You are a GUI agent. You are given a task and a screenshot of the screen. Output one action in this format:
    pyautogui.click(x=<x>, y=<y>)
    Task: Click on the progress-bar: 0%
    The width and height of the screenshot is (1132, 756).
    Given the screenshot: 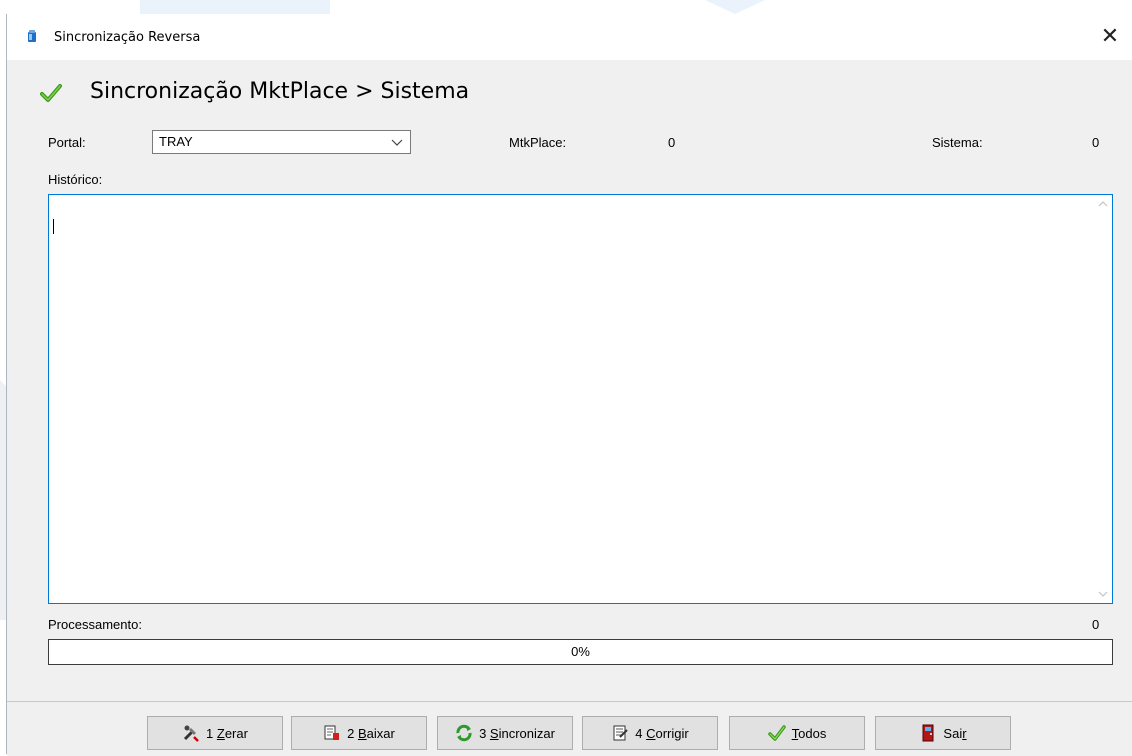 What is the action you would take?
    pyautogui.click(x=580, y=652)
    